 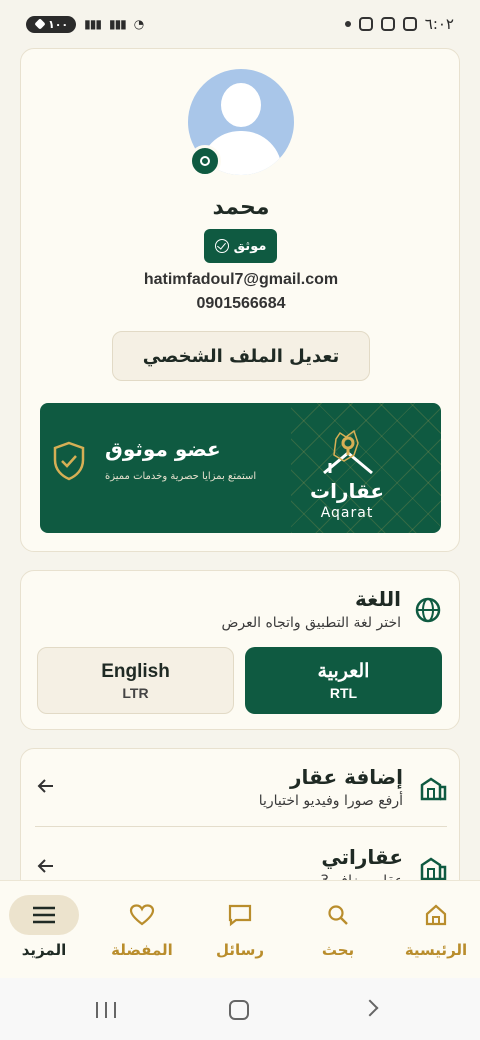 I want to click on nav-item-messages: رسائل, so click(x=240, y=931).